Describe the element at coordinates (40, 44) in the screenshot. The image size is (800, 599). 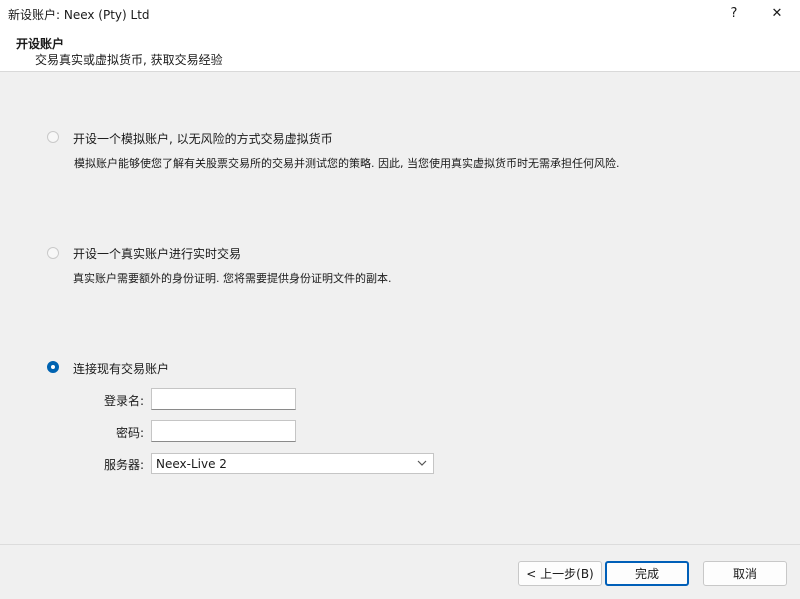
I see `header-title: 开设账户` at that location.